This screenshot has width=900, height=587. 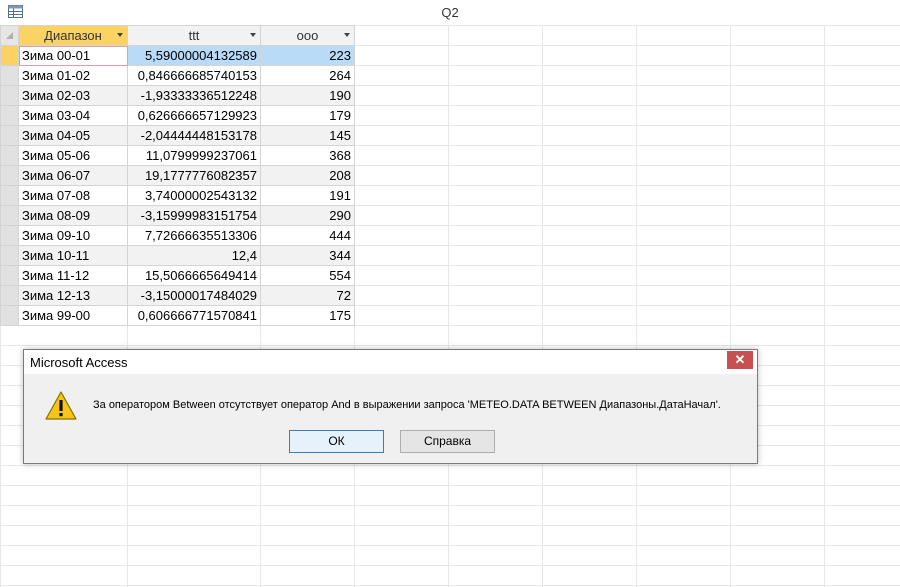 What do you see at coordinates (73, 175) in the screenshot?
I see `cell-range: Зима 06-07` at bounding box center [73, 175].